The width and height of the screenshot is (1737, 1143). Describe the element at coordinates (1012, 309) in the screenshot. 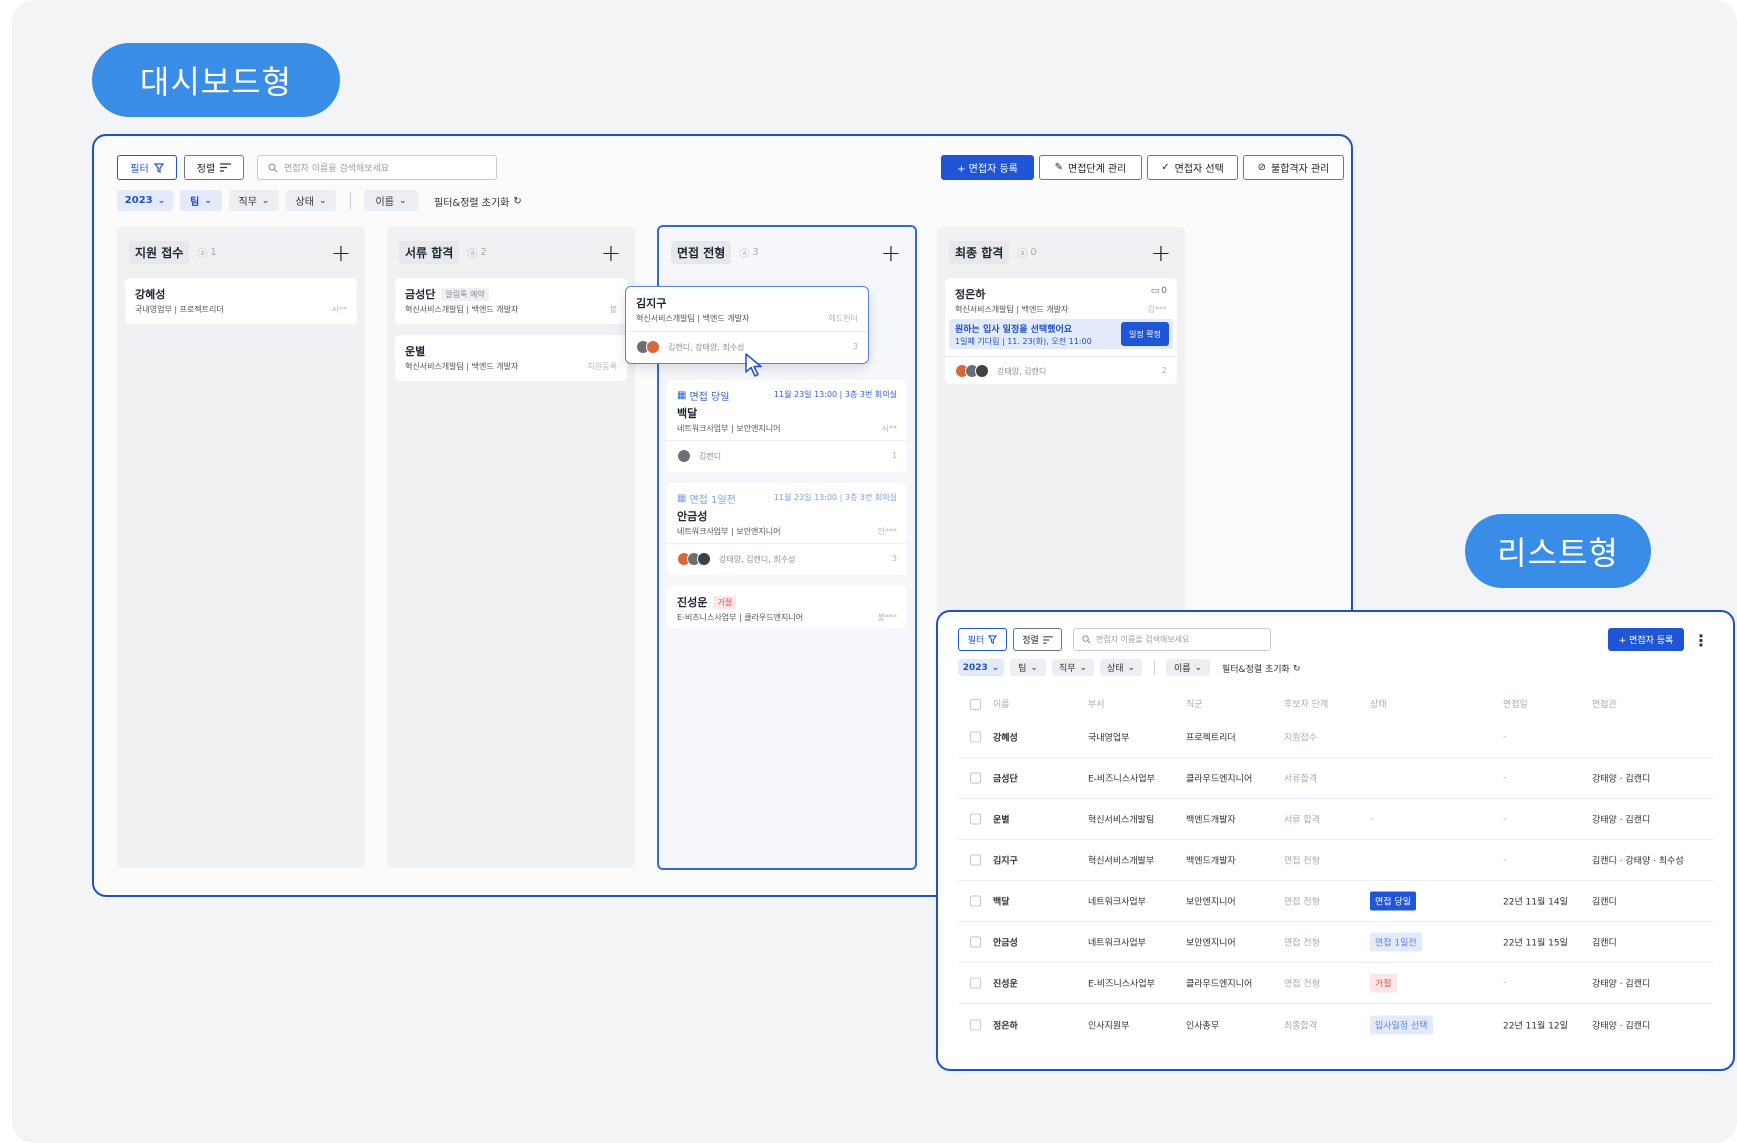

I see `candidate-dept: 혁신서비스개발팀 | 백엔드 개발자` at that location.